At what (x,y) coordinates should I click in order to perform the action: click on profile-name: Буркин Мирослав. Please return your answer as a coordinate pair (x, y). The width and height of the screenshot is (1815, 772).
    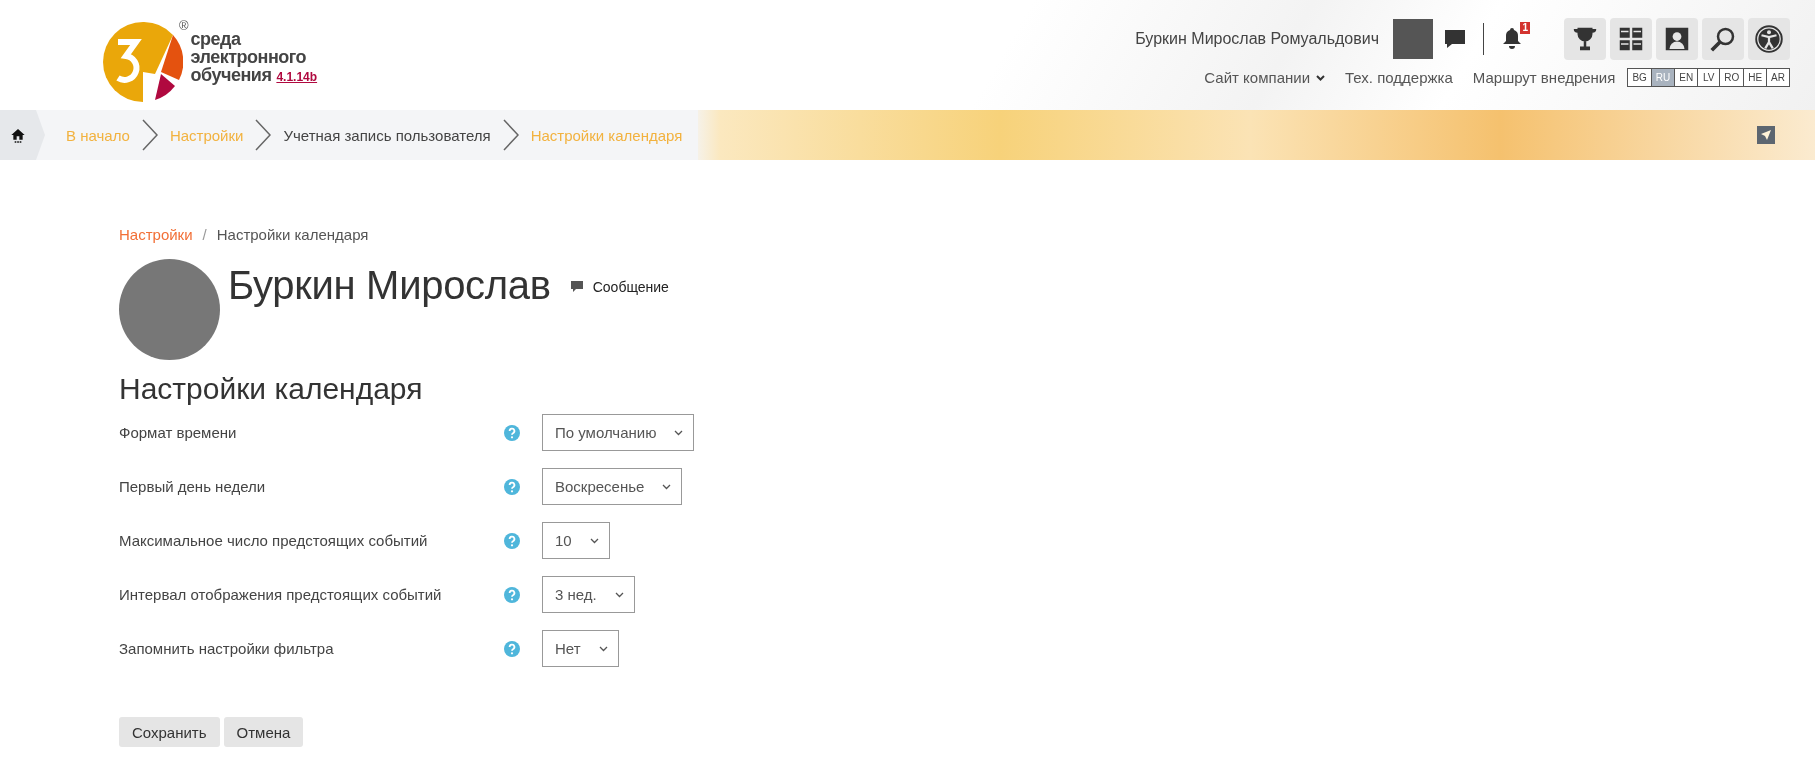
    Looking at the image, I should click on (389, 285).